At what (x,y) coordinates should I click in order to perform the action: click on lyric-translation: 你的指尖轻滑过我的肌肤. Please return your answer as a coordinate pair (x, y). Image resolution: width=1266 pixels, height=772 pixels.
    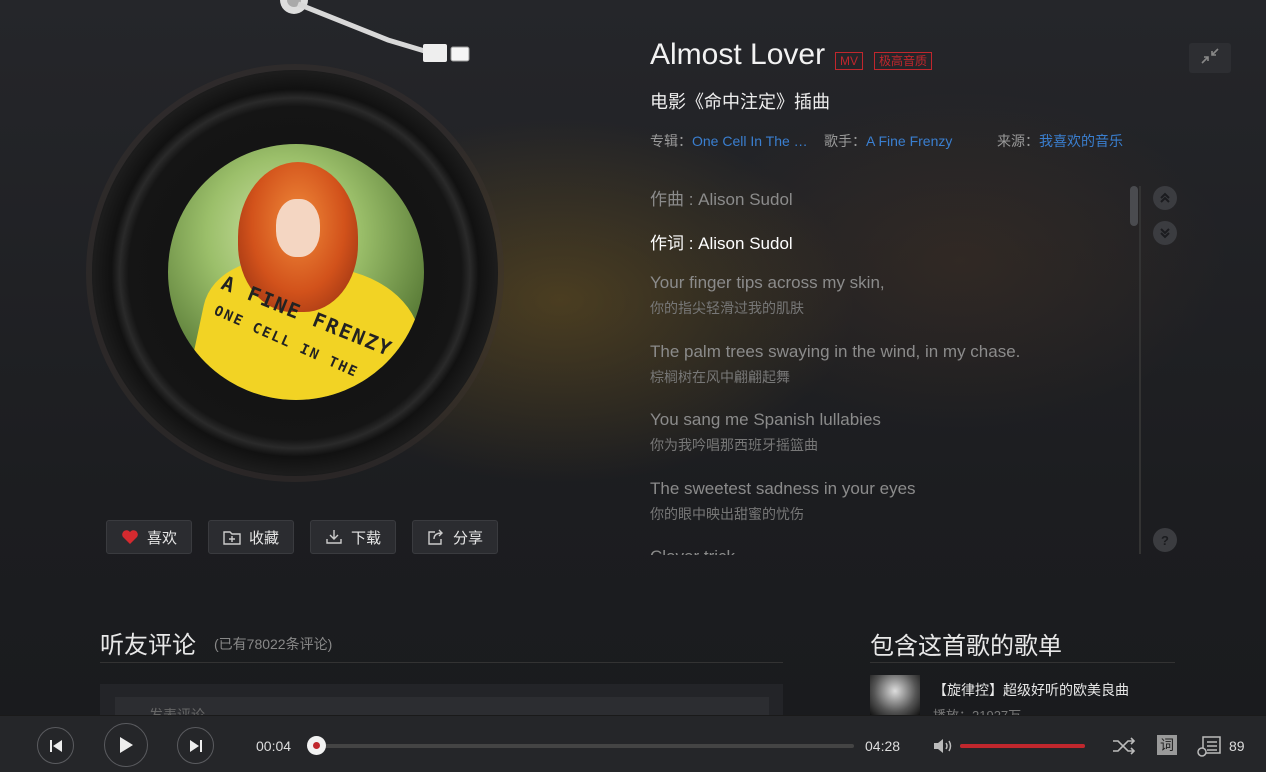
    Looking at the image, I should click on (727, 308).